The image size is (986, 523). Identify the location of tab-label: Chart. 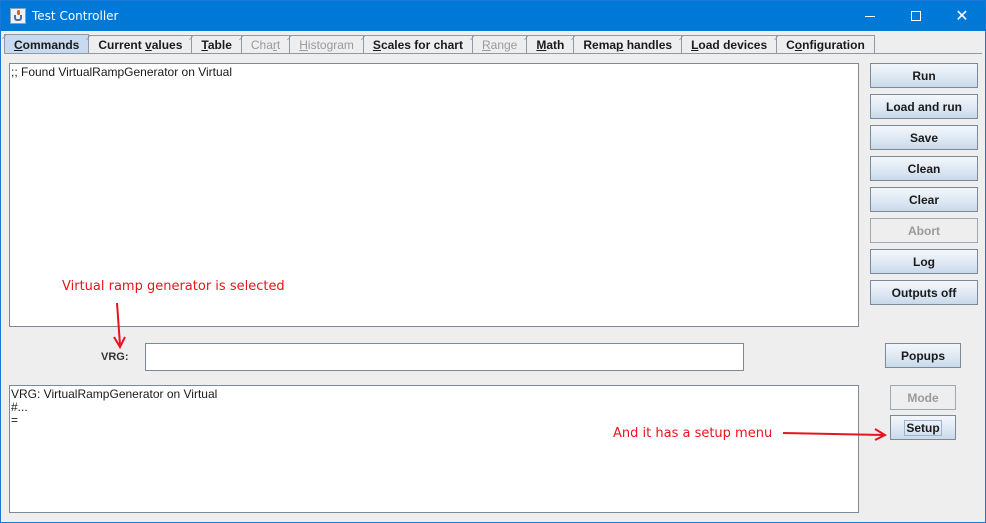
(265, 45).